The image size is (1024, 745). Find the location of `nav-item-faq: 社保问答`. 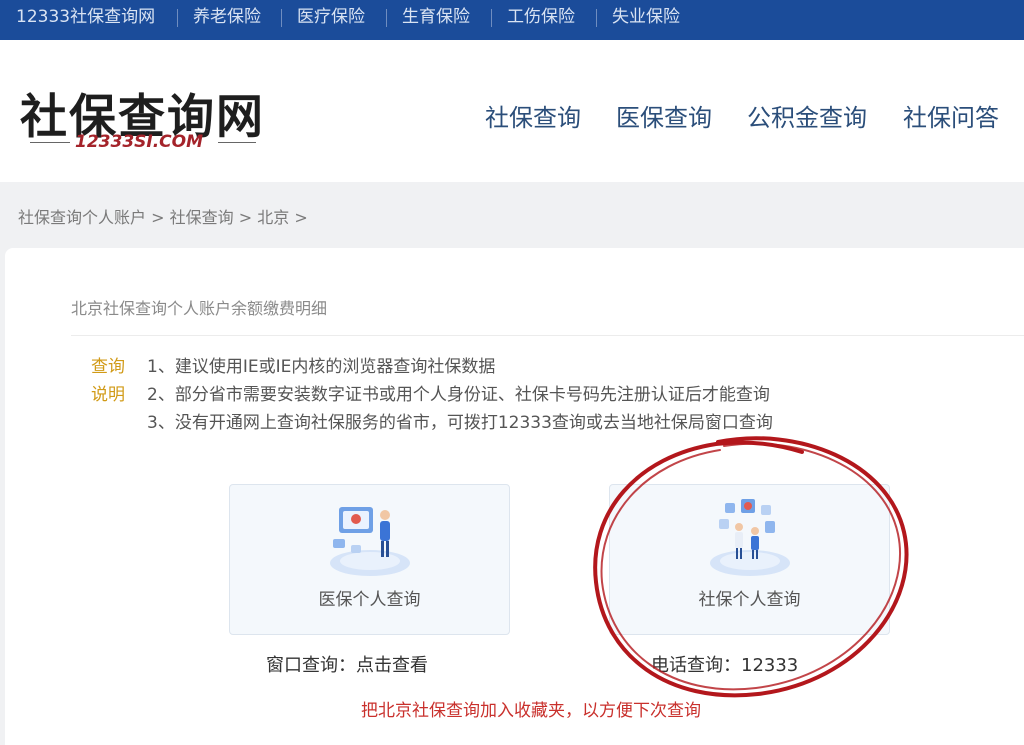

nav-item-faq: 社保问答 is located at coordinates (951, 115).